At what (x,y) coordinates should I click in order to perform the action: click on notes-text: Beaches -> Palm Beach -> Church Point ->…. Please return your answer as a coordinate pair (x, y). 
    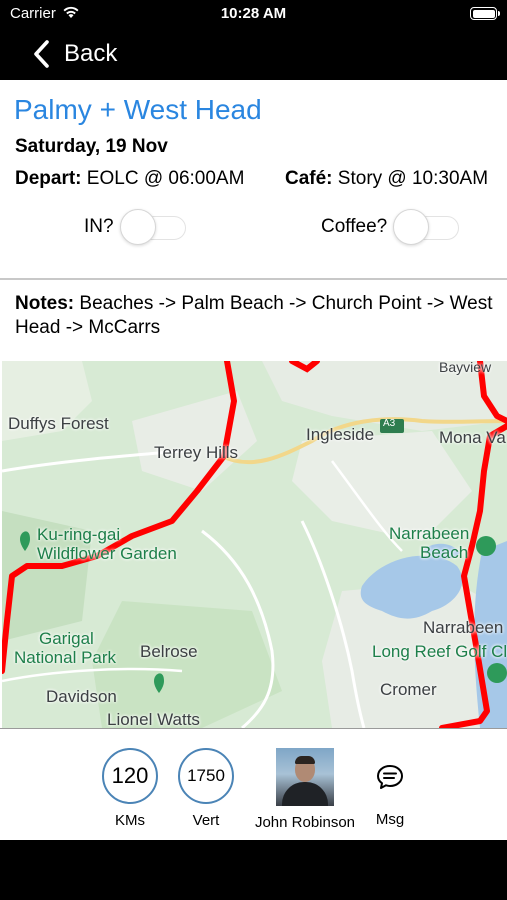
    Looking at the image, I should click on (254, 315).